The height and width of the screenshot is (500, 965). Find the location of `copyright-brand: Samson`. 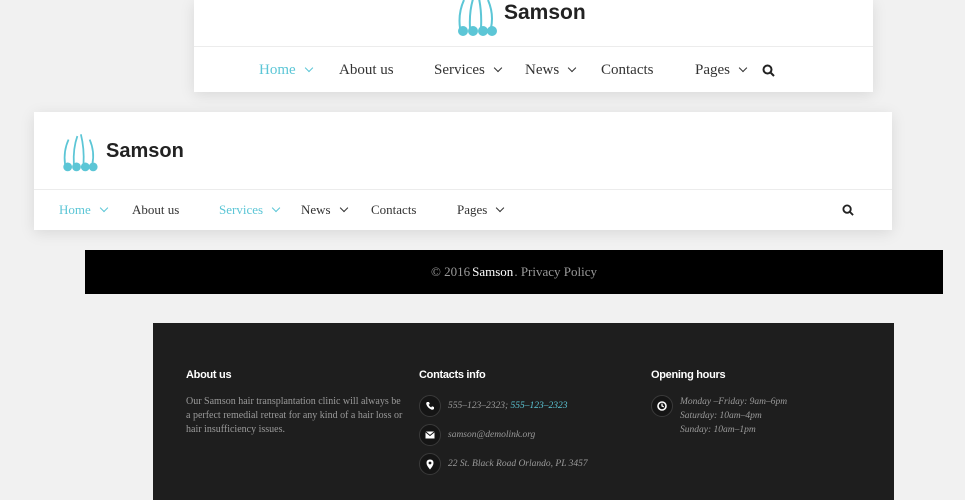

copyright-brand: Samson is located at coordinates (493, 271).